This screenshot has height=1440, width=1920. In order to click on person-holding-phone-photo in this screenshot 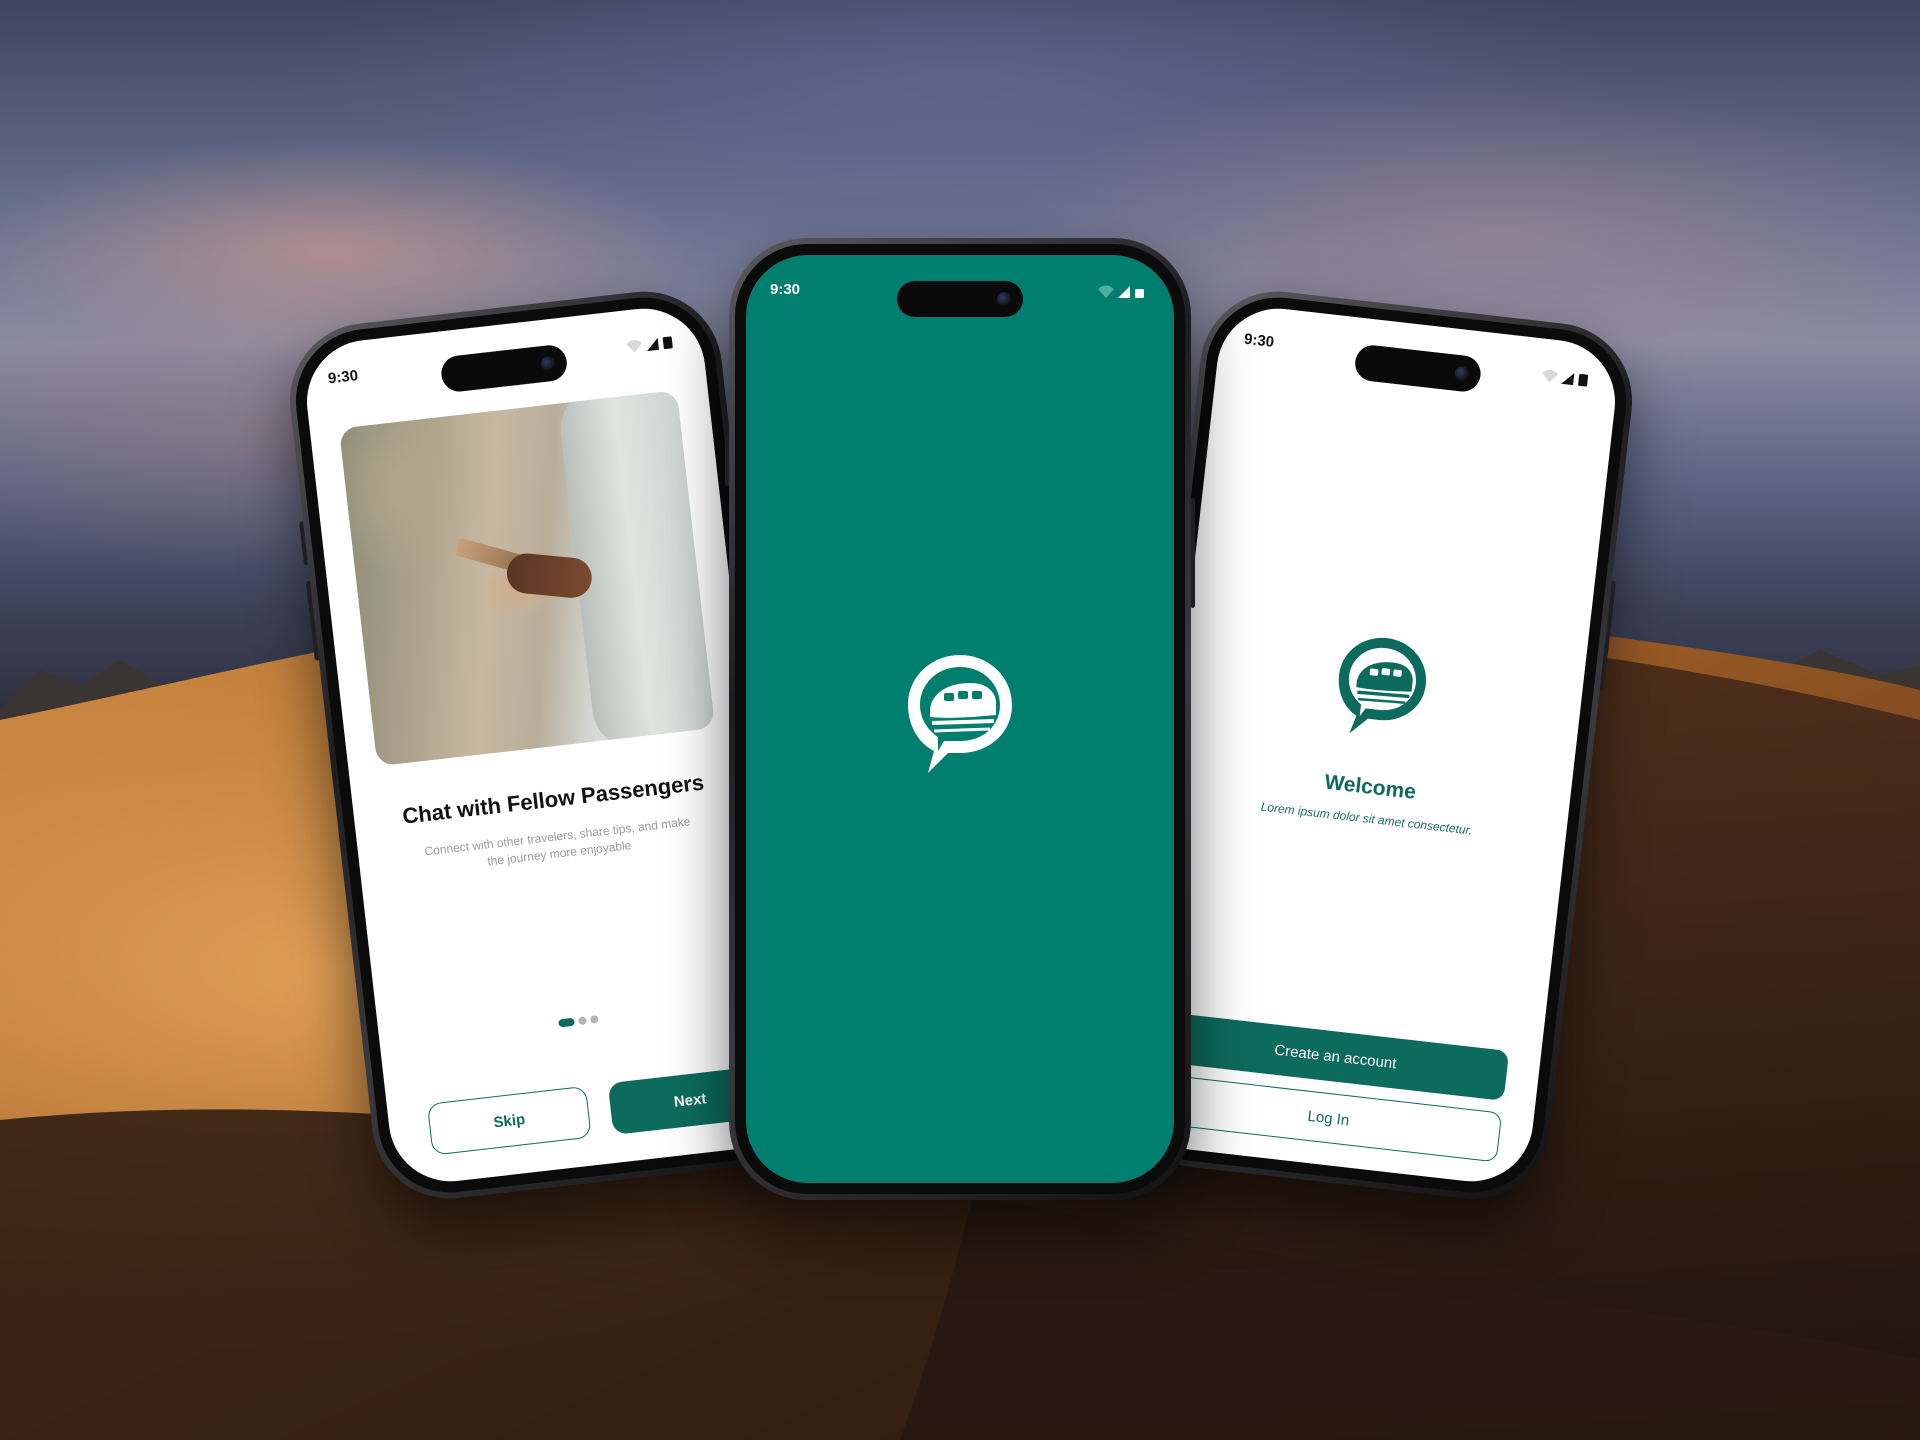, I will do `click(527, 578)`.